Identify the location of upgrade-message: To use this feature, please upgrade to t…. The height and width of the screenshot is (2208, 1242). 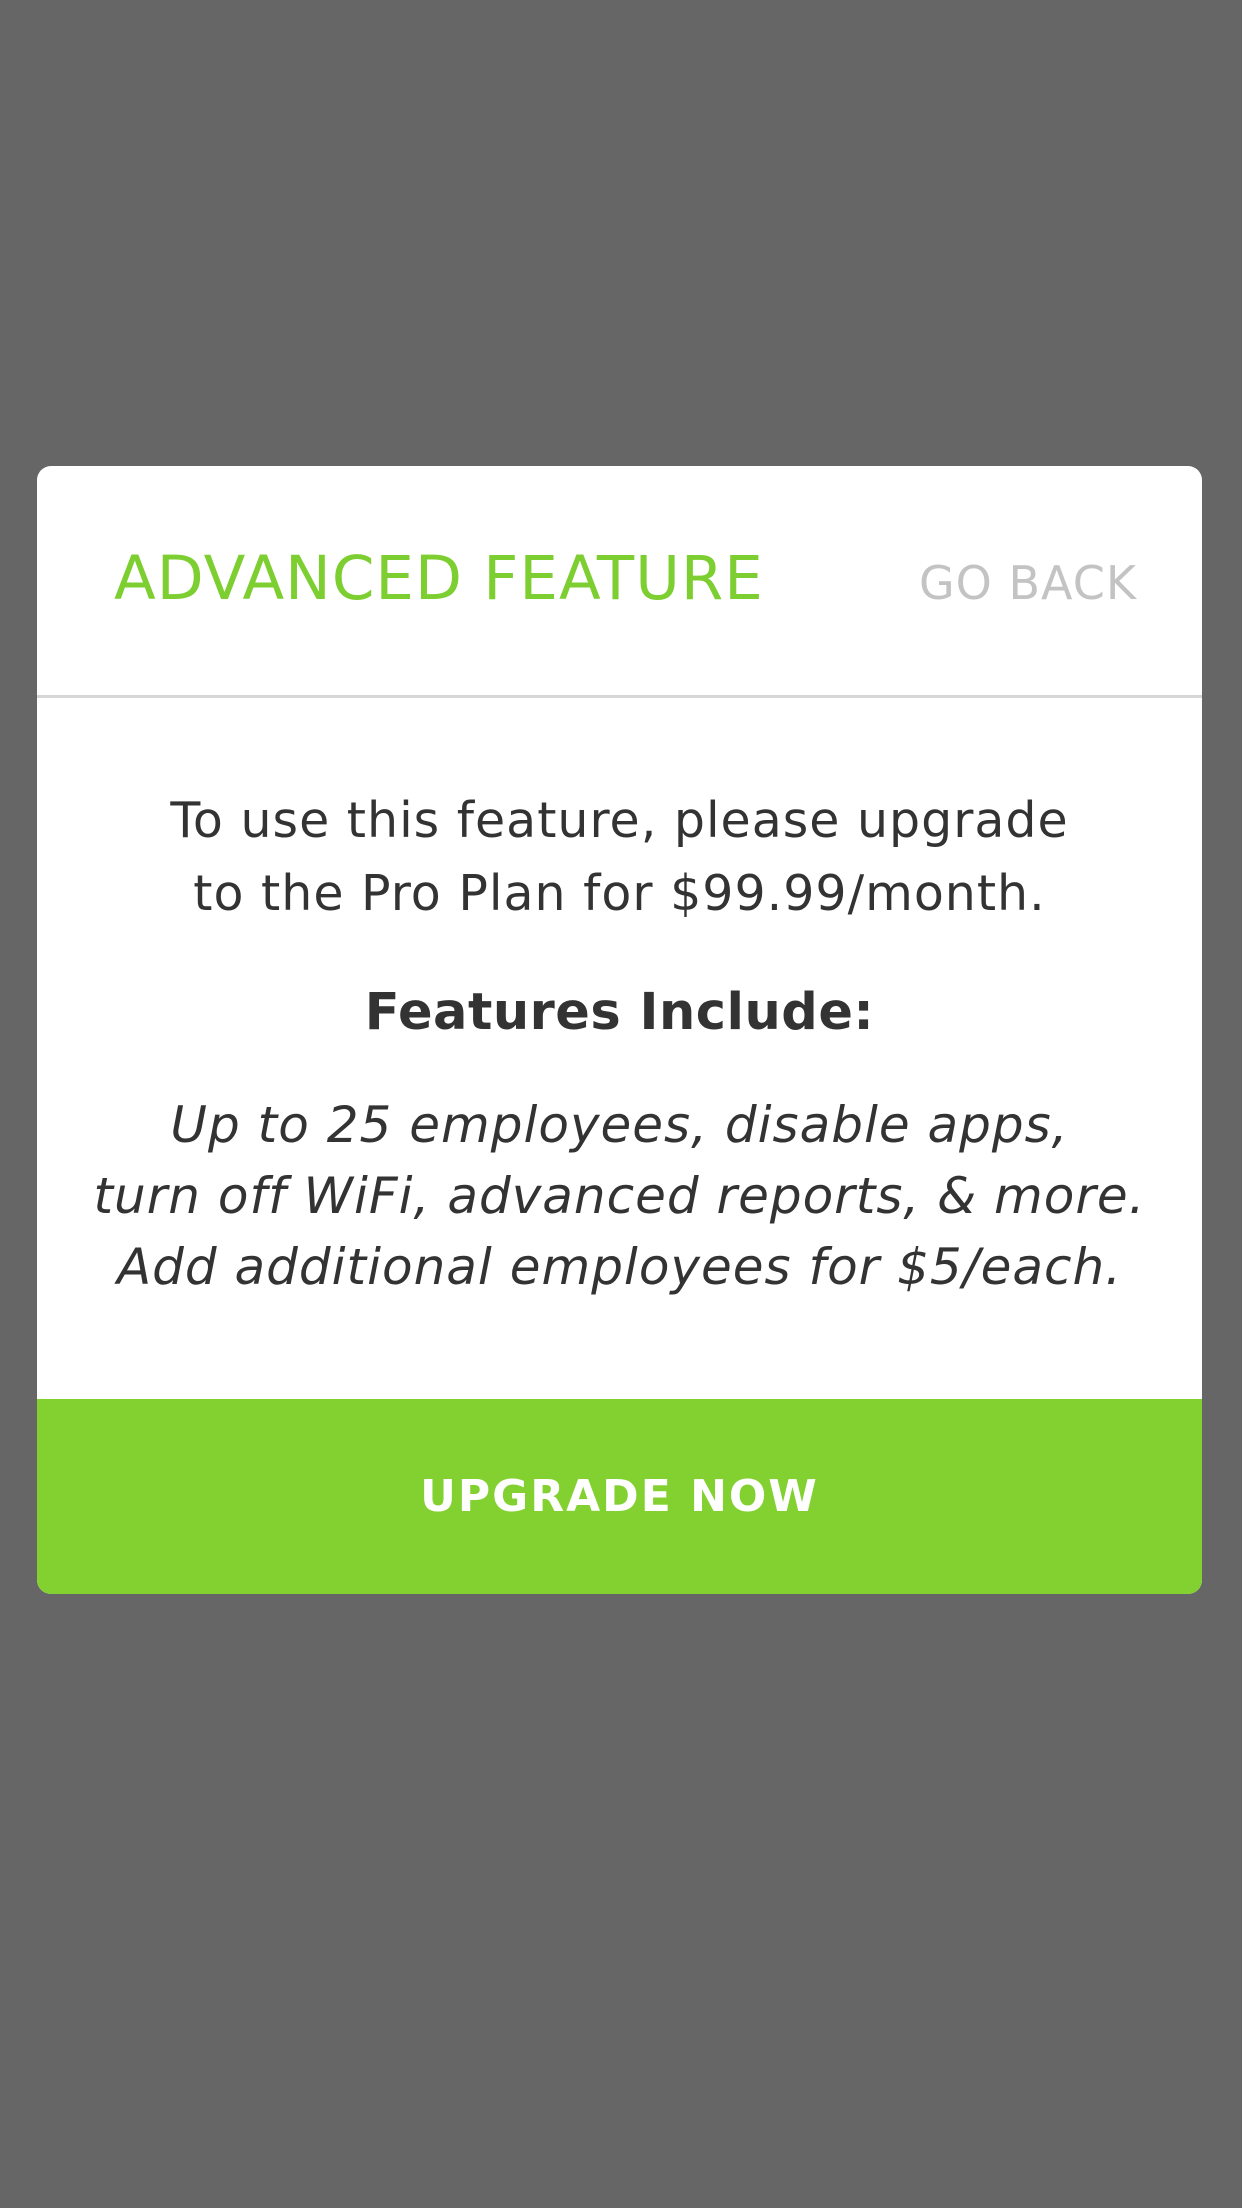
(619, 857).